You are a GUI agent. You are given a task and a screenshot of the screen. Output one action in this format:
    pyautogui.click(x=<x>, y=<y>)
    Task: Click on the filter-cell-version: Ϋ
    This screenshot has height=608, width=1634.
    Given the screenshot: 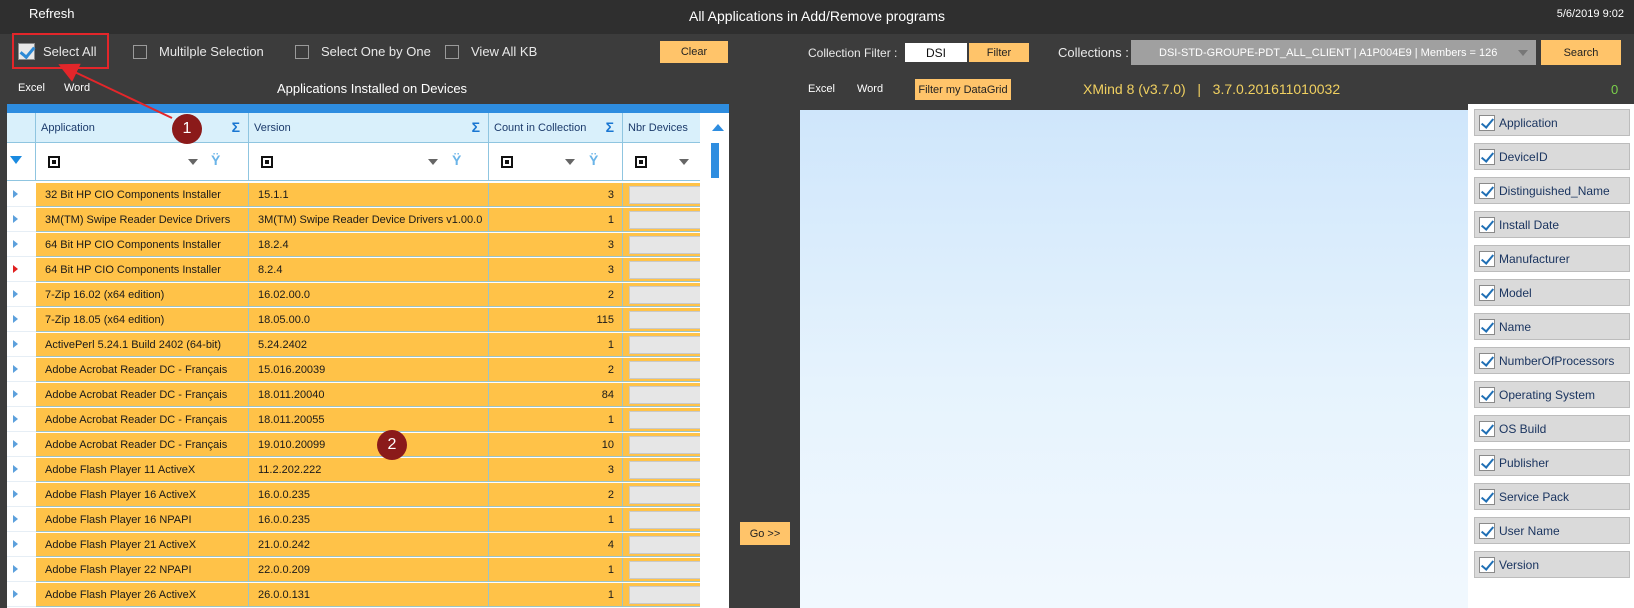 What is the action you would take?
    pyautogui.click(x=369, y=162)
    